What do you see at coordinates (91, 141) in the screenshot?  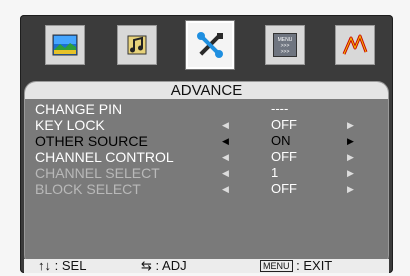 I see `row-label: OTHER SOURCE` at bounding box center [91, 141].